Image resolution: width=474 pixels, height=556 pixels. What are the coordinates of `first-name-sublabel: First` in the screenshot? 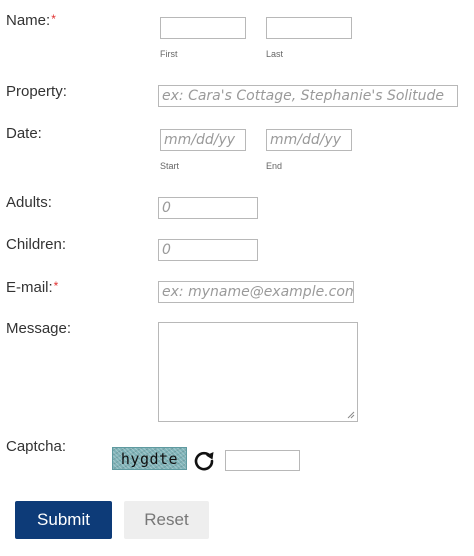 It's located at (169, 54).